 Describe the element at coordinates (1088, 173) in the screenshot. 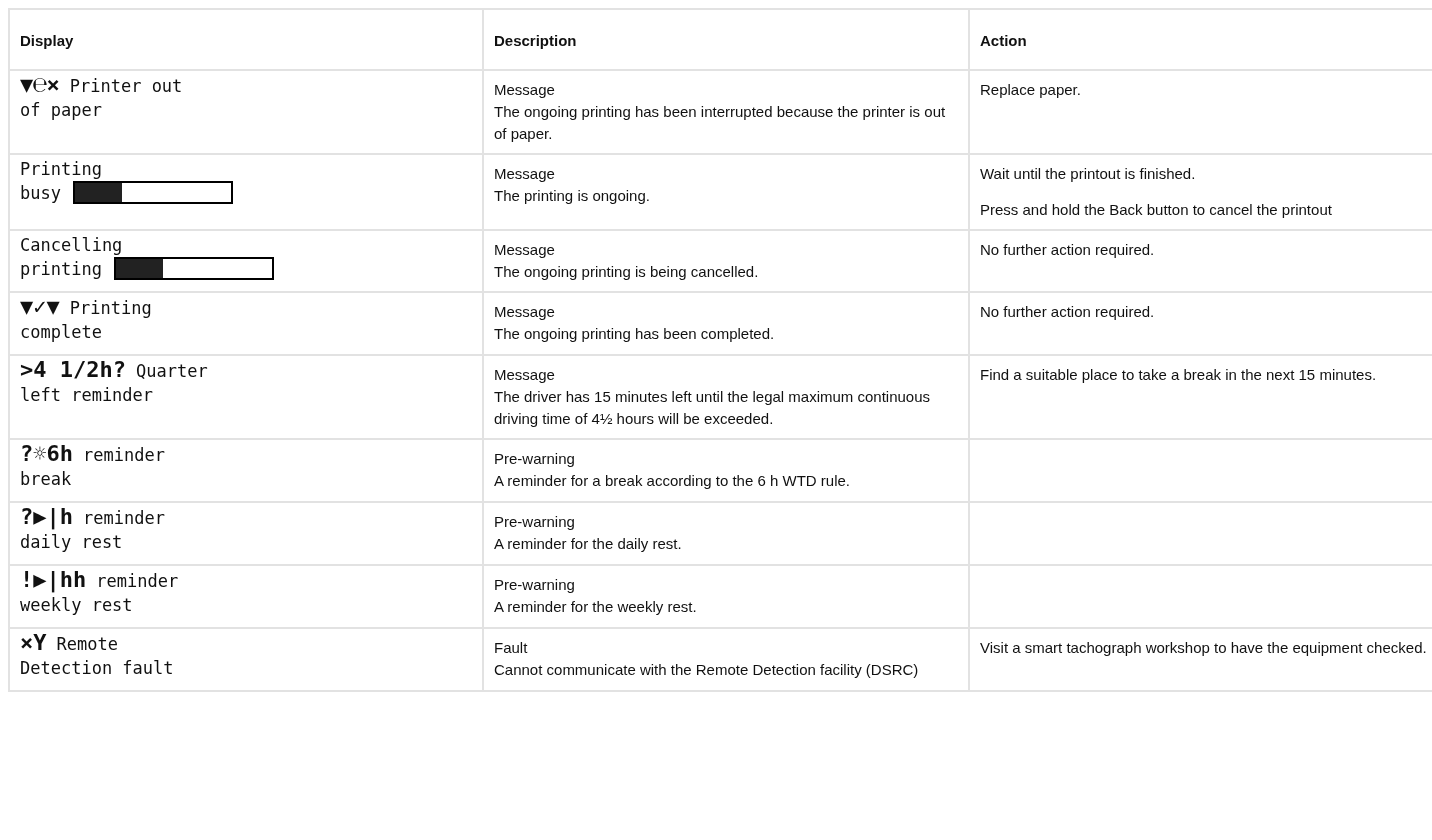

I see `action-text: Wait until the printout is finished.` at that location.